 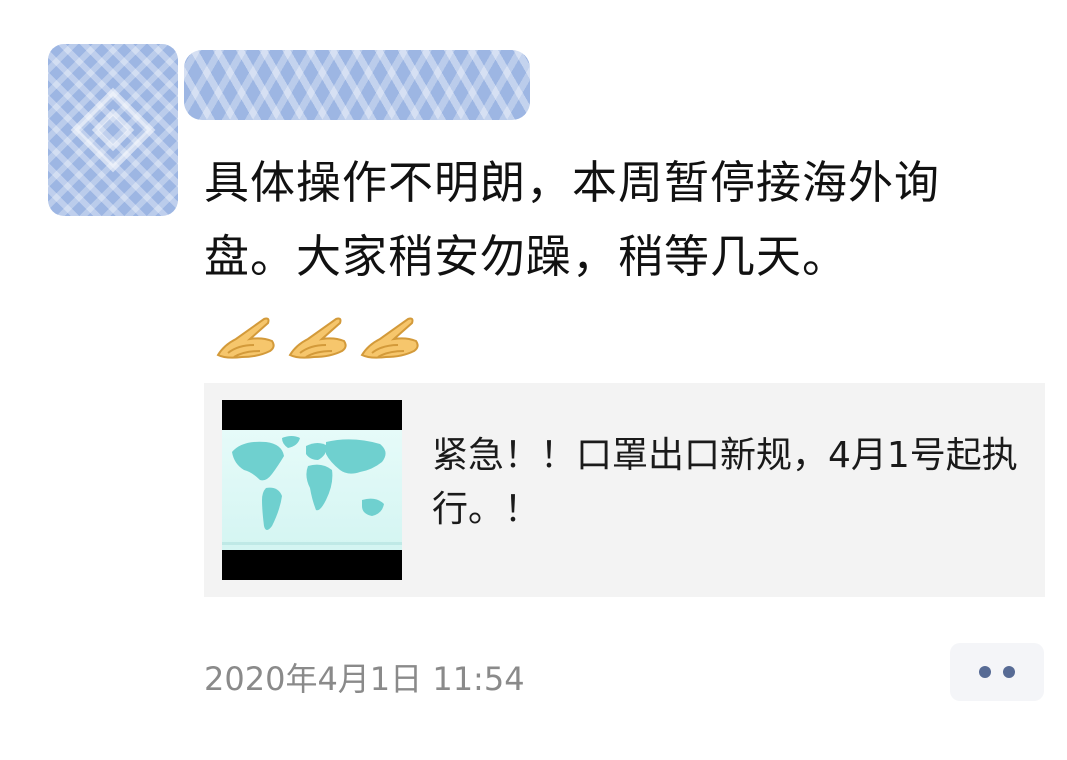 I want to click on post-body: 具体操作不明朗，本周暂停接海外询盘。大家稍安勿躁，稍等几天。, so click(x=572, y=219).